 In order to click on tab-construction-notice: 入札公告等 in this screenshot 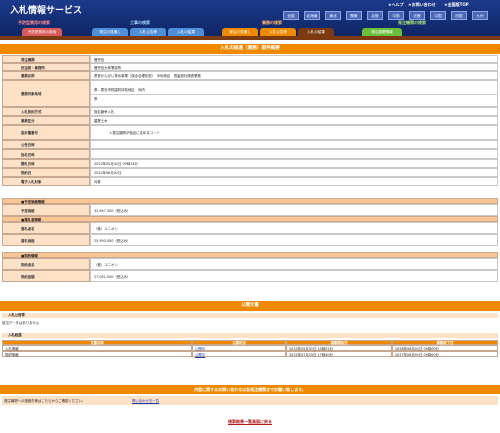, I will do `click(148, 32)`.